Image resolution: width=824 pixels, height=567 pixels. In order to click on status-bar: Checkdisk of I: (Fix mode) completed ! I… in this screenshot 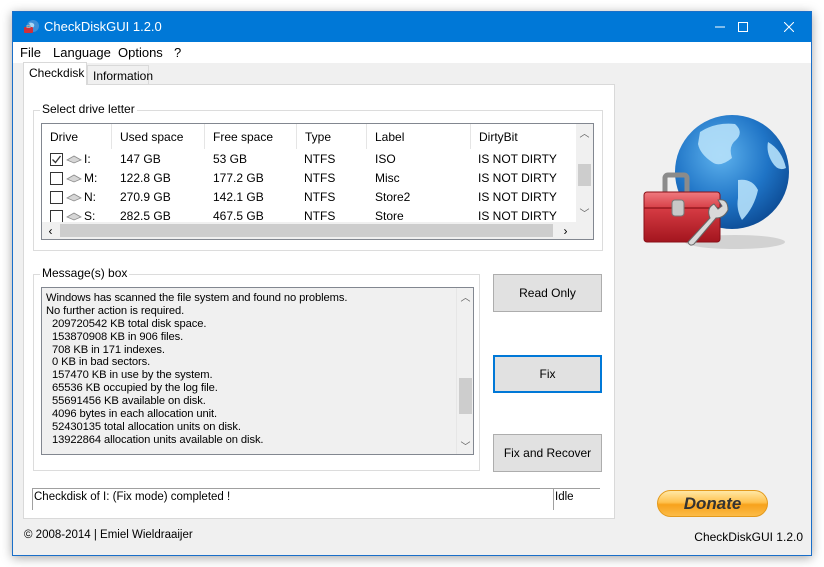, I will do `click(316, 499)`.